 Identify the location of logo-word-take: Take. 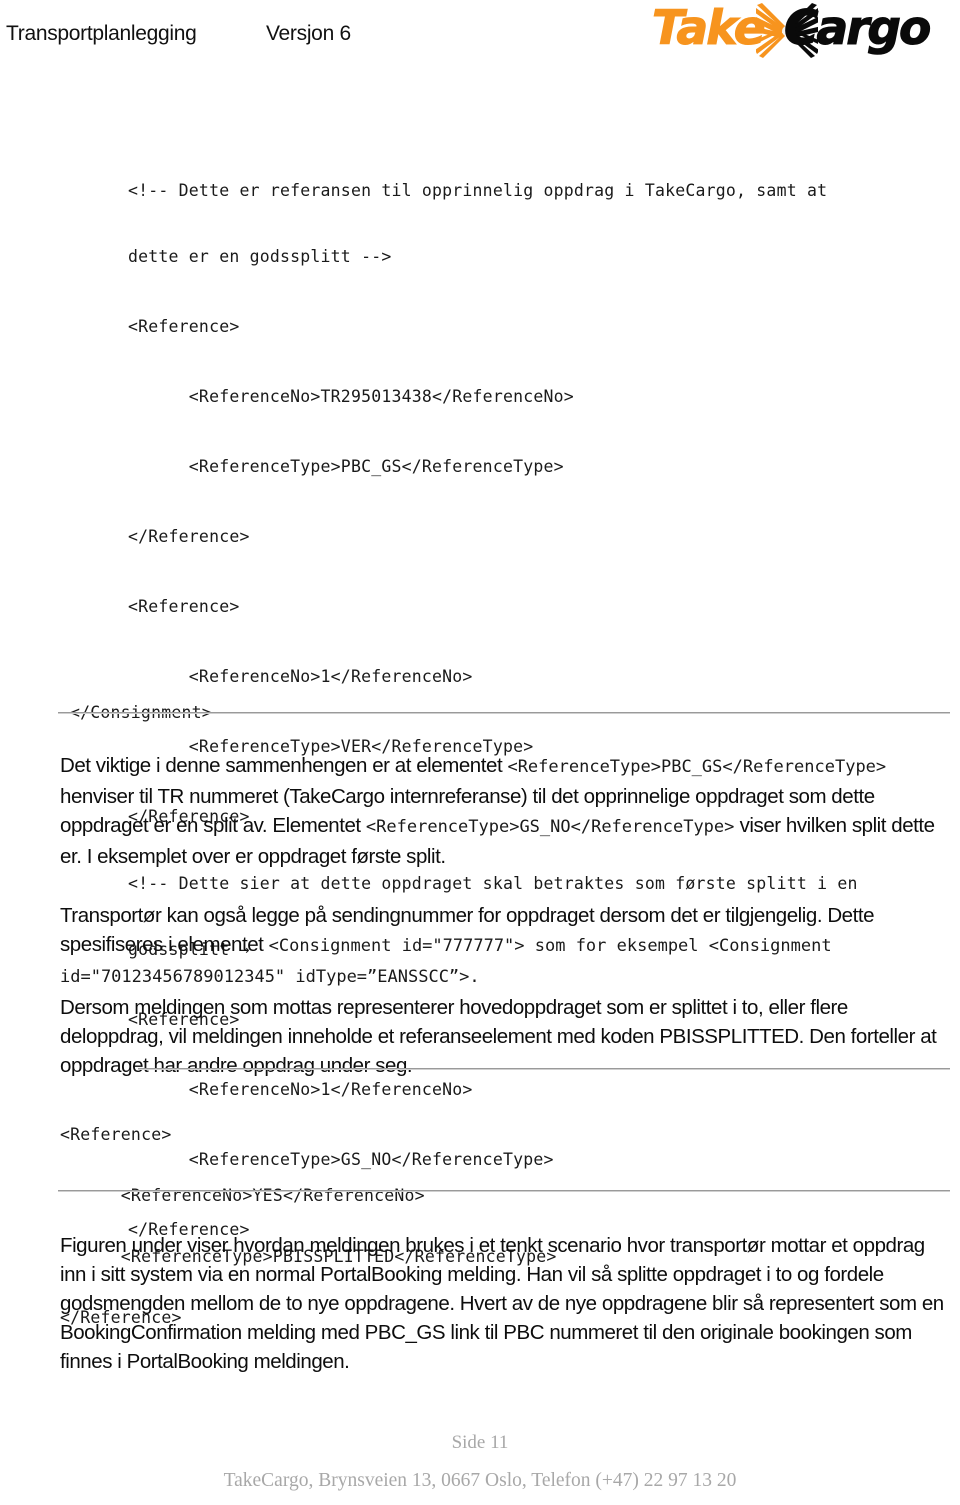
(708, 28).